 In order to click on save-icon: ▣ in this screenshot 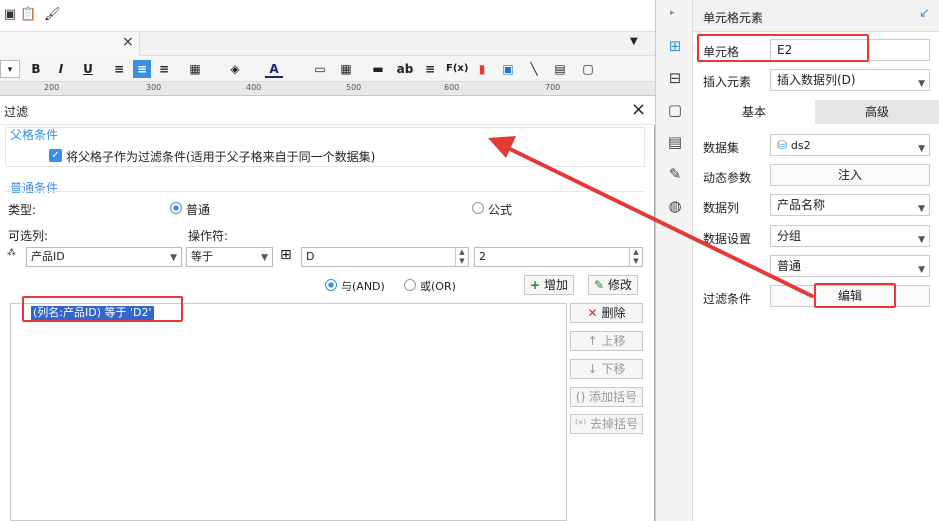, I will do `click(10, 15)`.